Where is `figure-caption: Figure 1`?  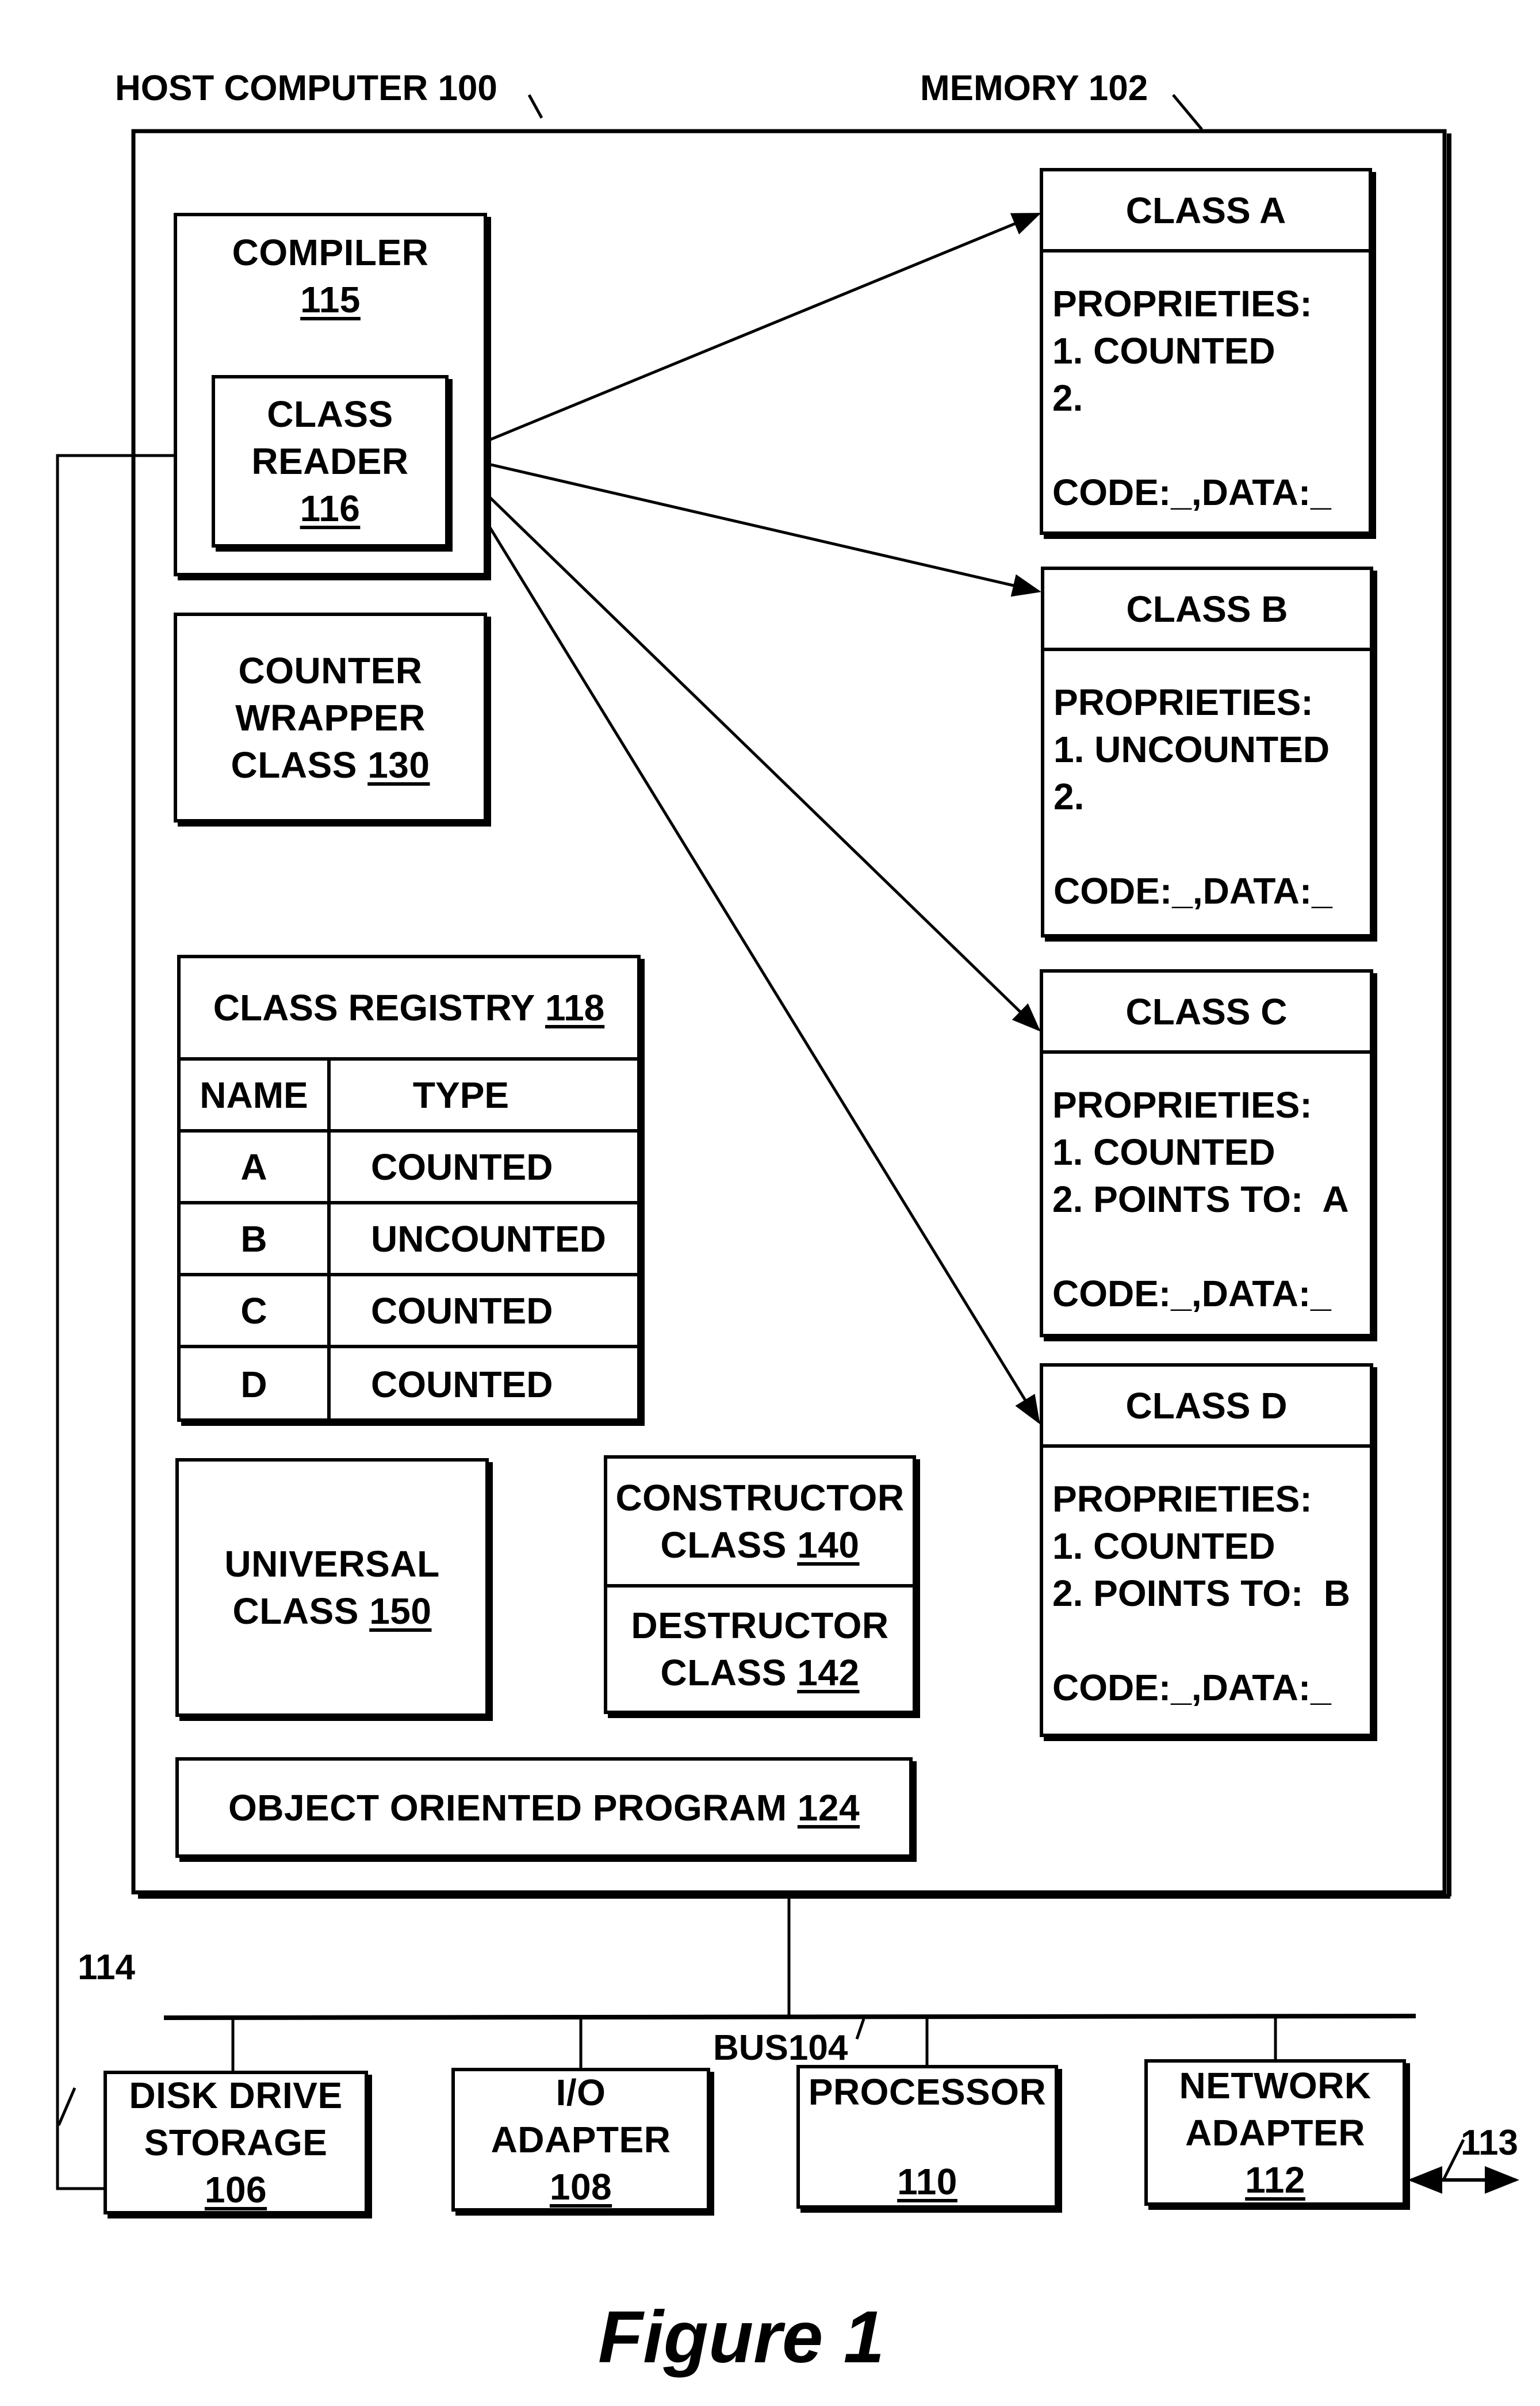
figure-caption: Figure 1 is located at coordinates (741, 2337).